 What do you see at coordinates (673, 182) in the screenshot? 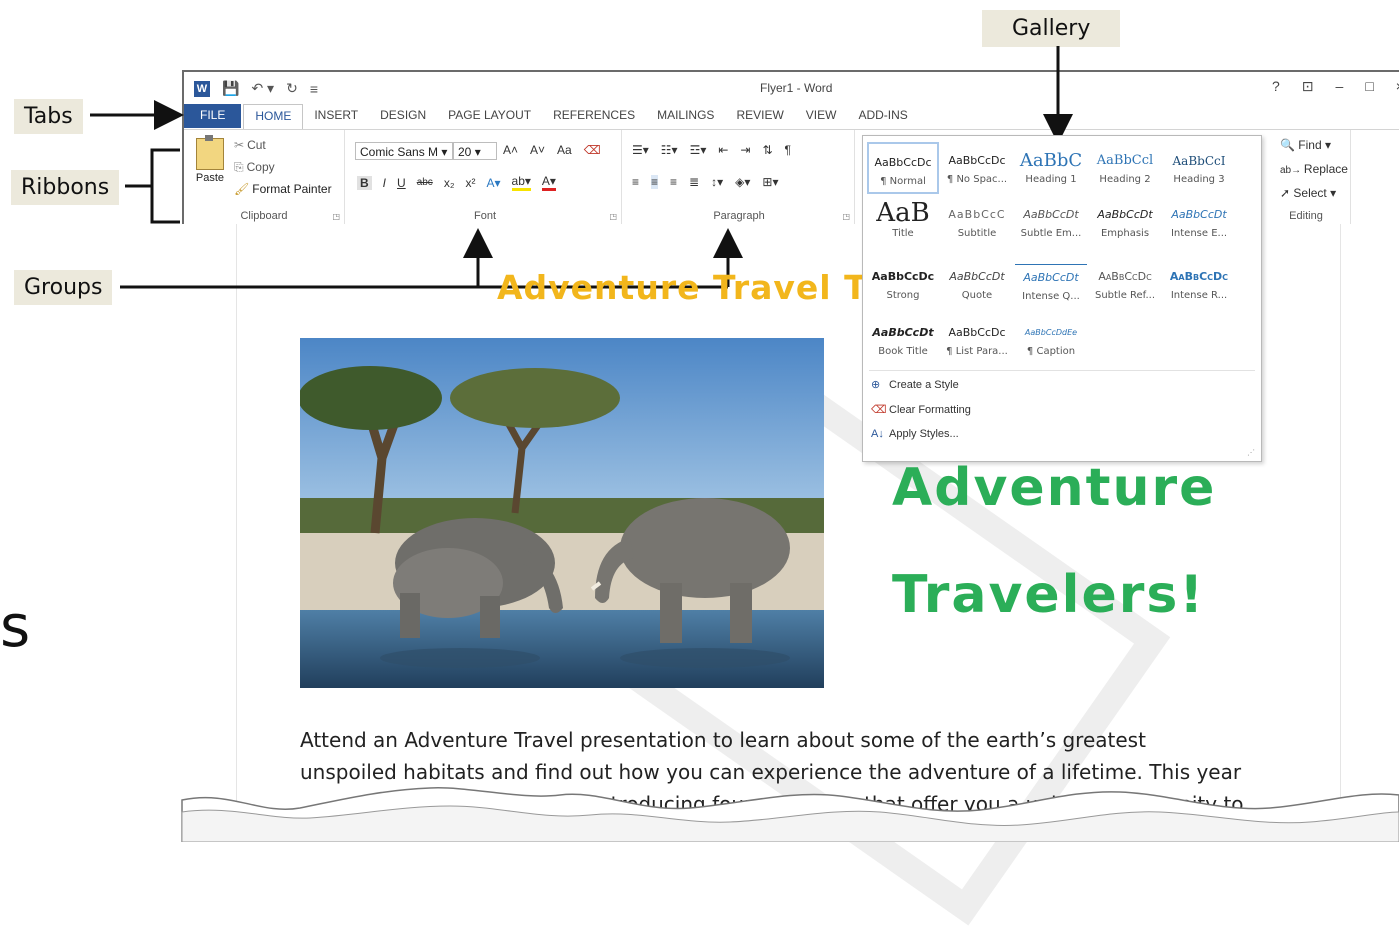
I see `align-right-icon: ≡` at bounding box center [673, 182].